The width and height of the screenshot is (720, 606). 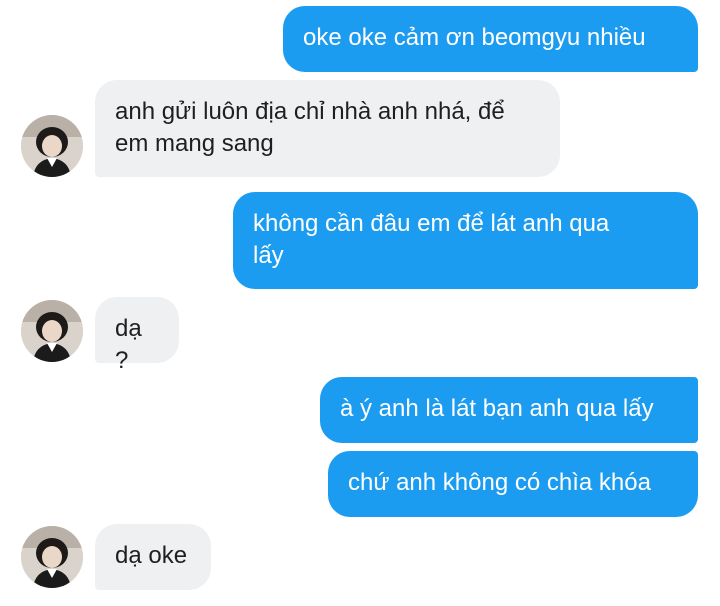 What do you see at coordinates (137, 335) in the screenshot?
I see `incoming-message: dạ ?` at bounding box center [137, 335].